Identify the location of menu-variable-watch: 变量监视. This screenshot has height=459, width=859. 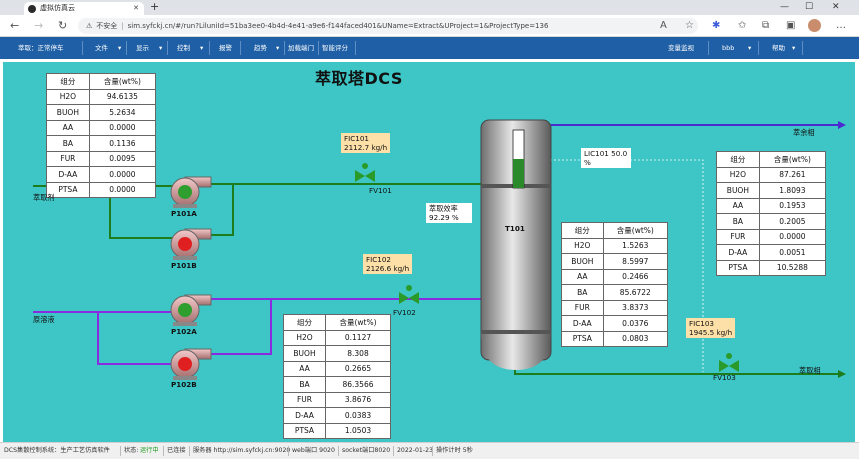
(681, 48).